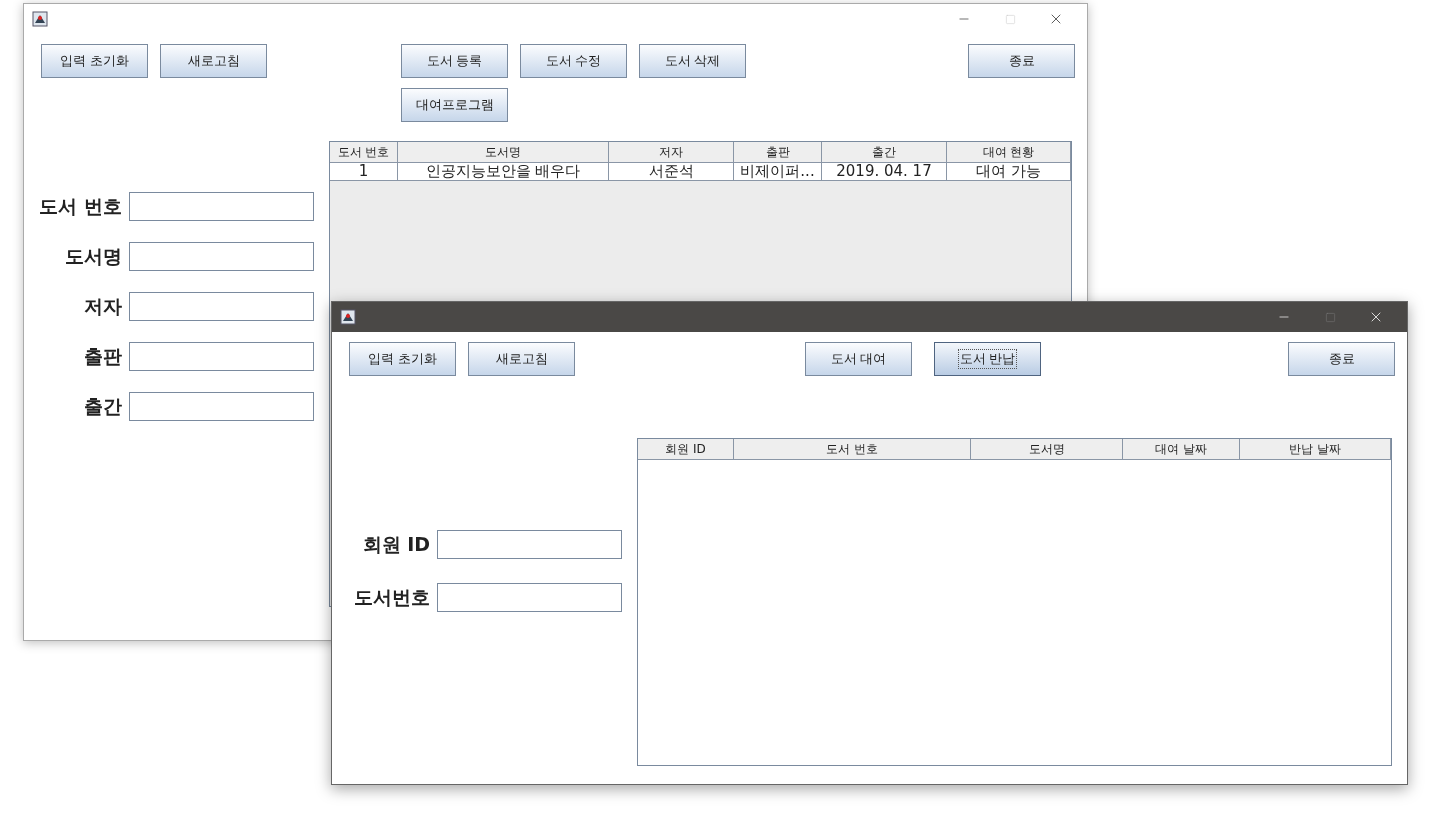  Describe the element at coordinates (671, 172) in the screenshot. I see `table-cell: 서준석` at that location.